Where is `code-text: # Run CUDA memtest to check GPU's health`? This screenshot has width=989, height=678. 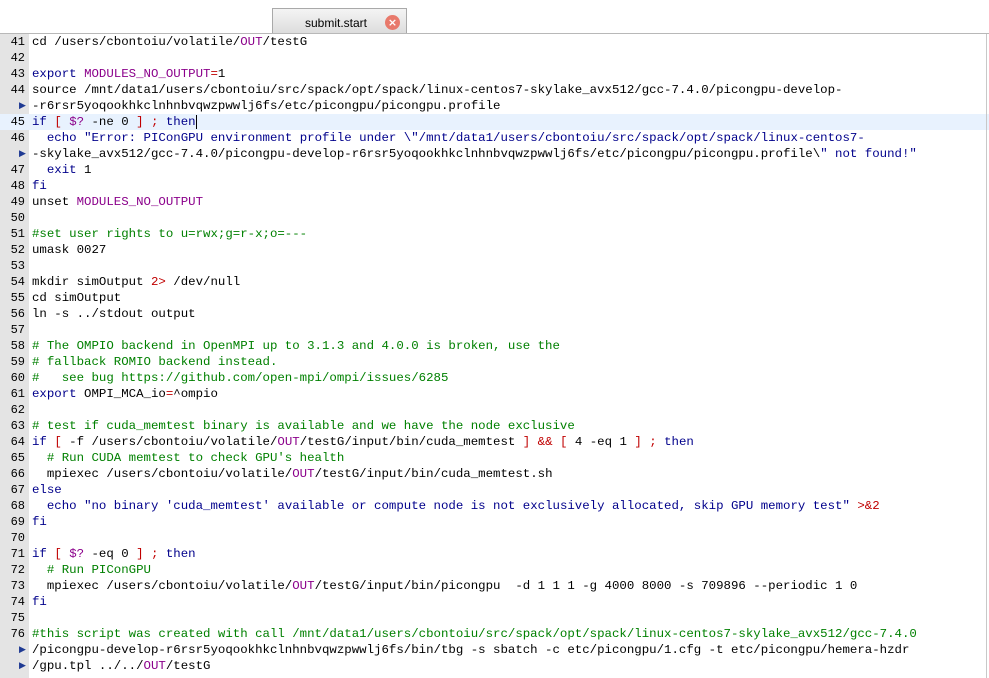 code-text: # Run CUDA memtest to check GPU's health is located at coordinates (188, 458).